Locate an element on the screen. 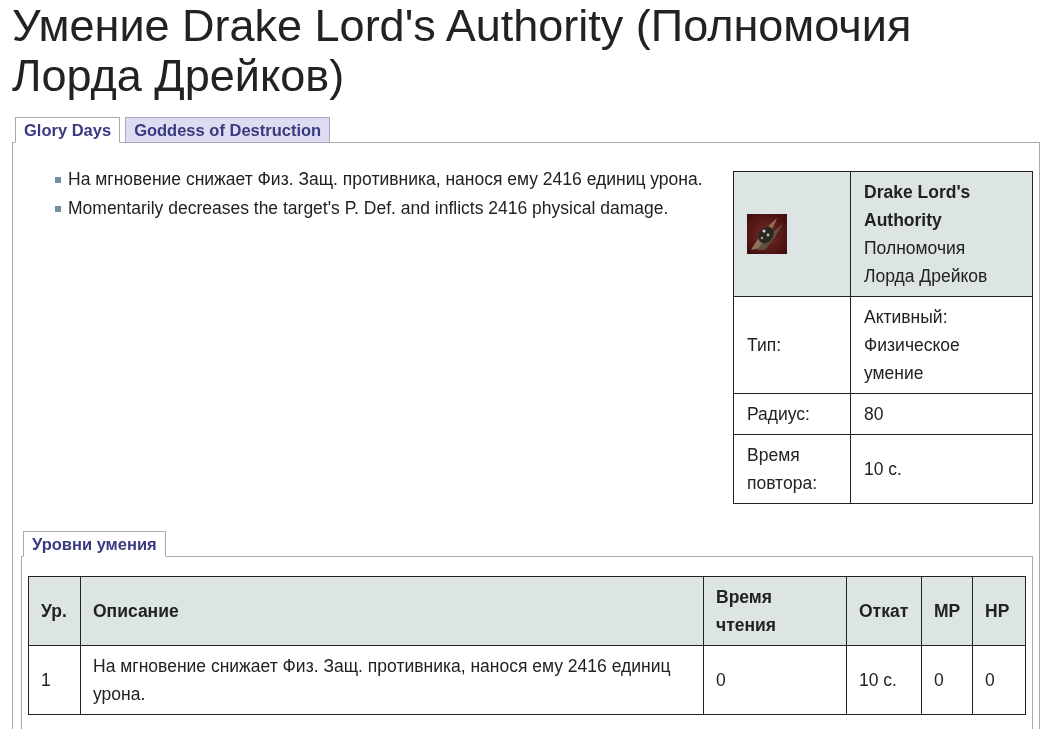  column-header: Время чтения is located at coordinates (775, 611).